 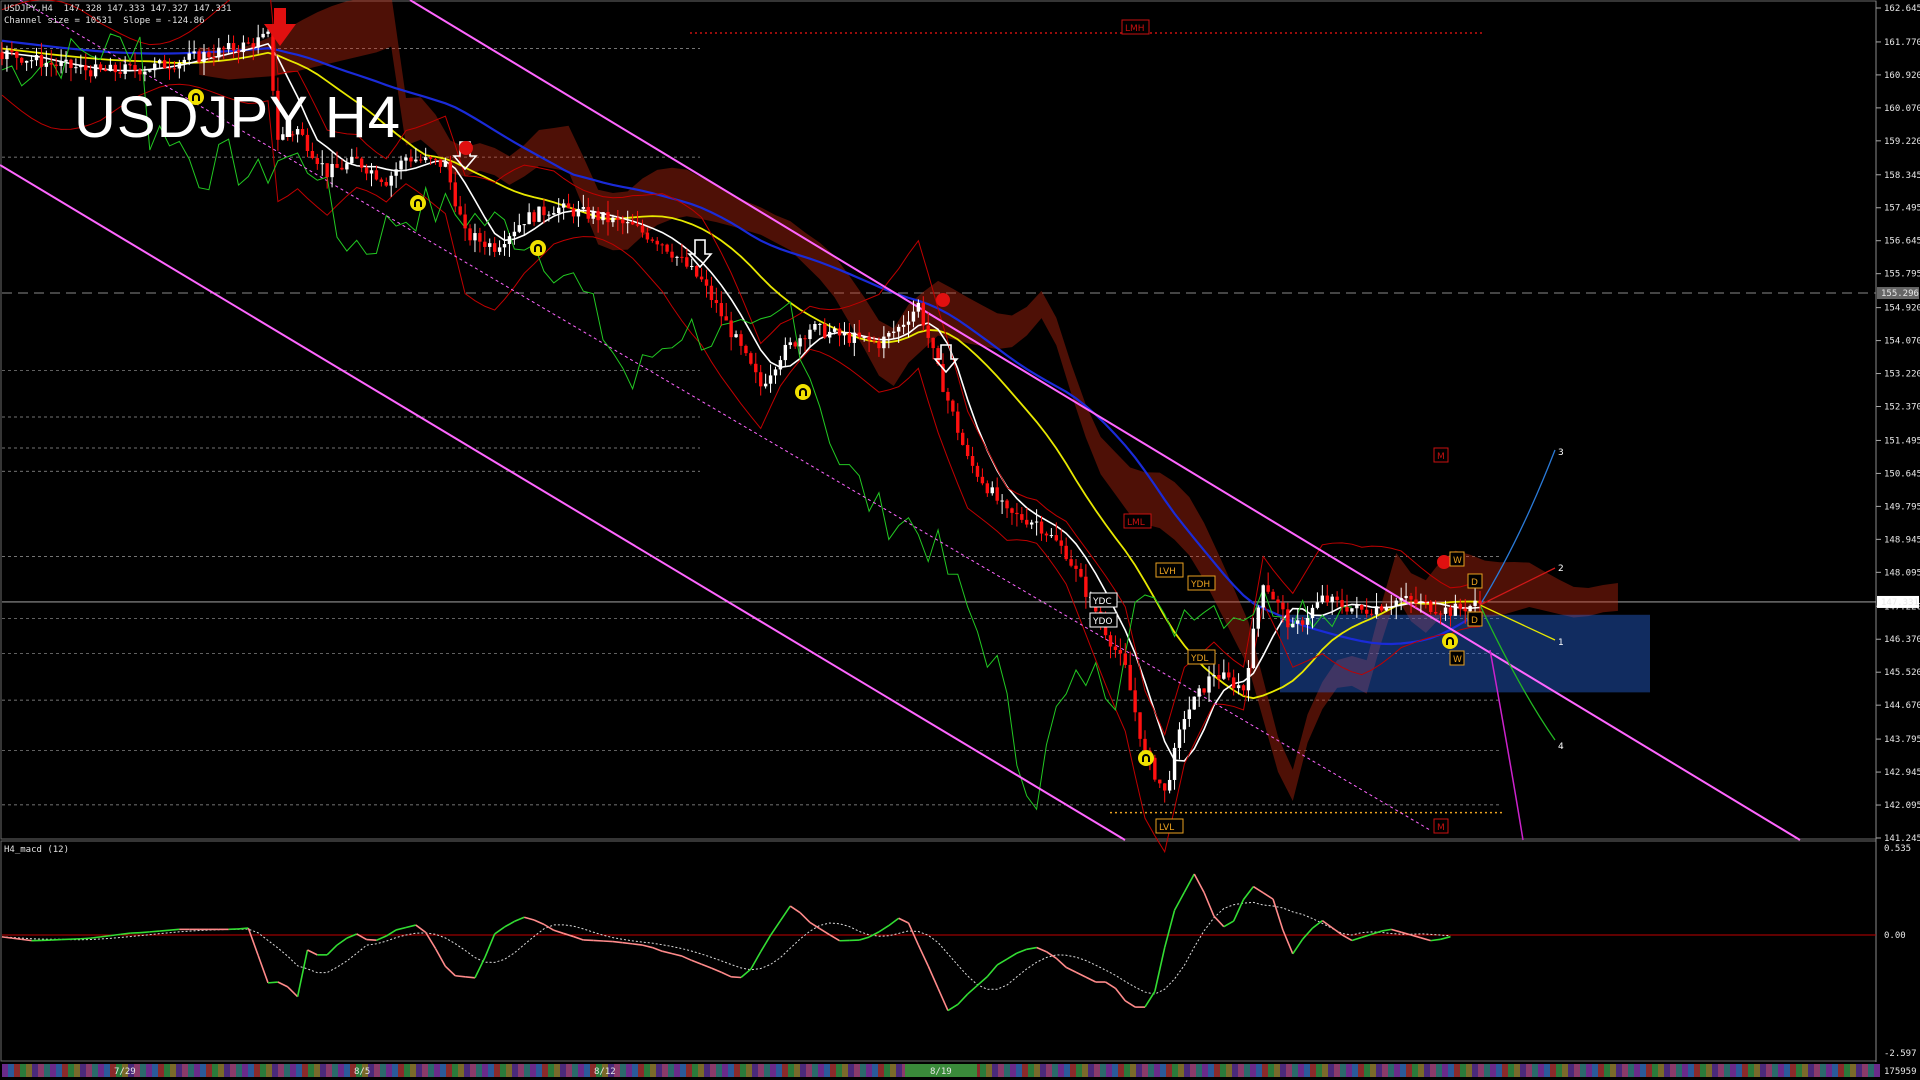 I want to click on price-tick-label: 154.920, so click(x=1902, y=309).